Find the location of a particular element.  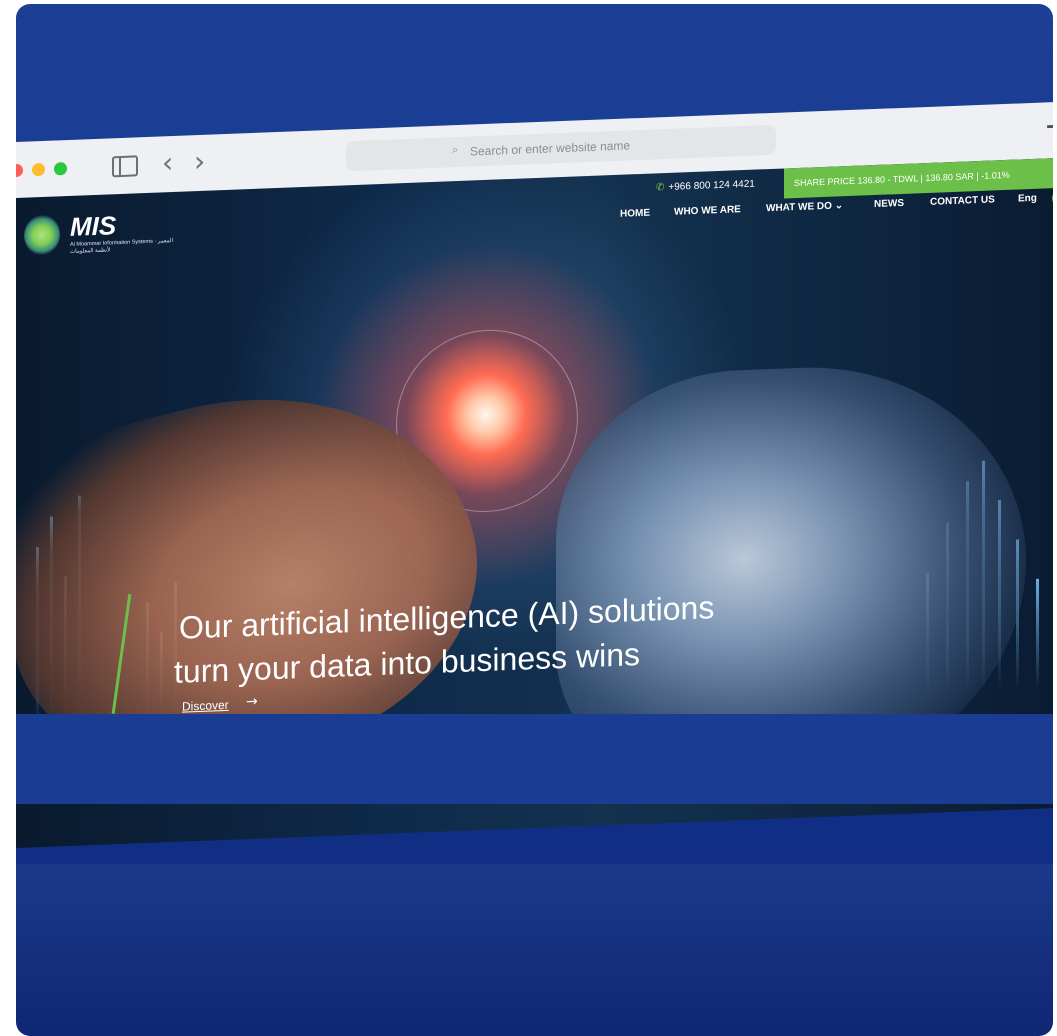

new-tab-icon: + is located at coordinates (1049, 125).